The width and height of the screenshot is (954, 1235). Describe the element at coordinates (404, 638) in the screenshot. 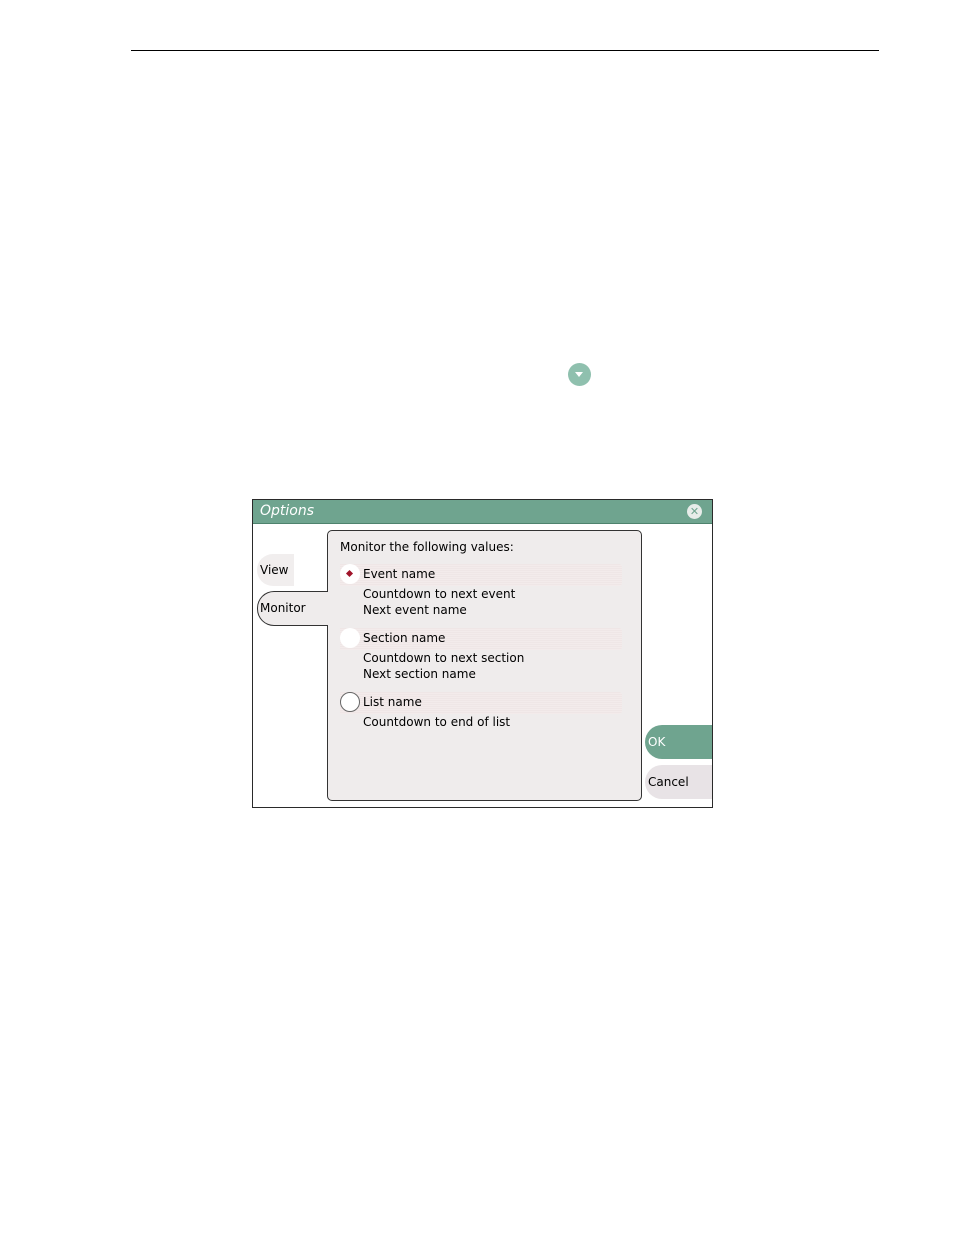

I see `option-label: Section name` at that location.